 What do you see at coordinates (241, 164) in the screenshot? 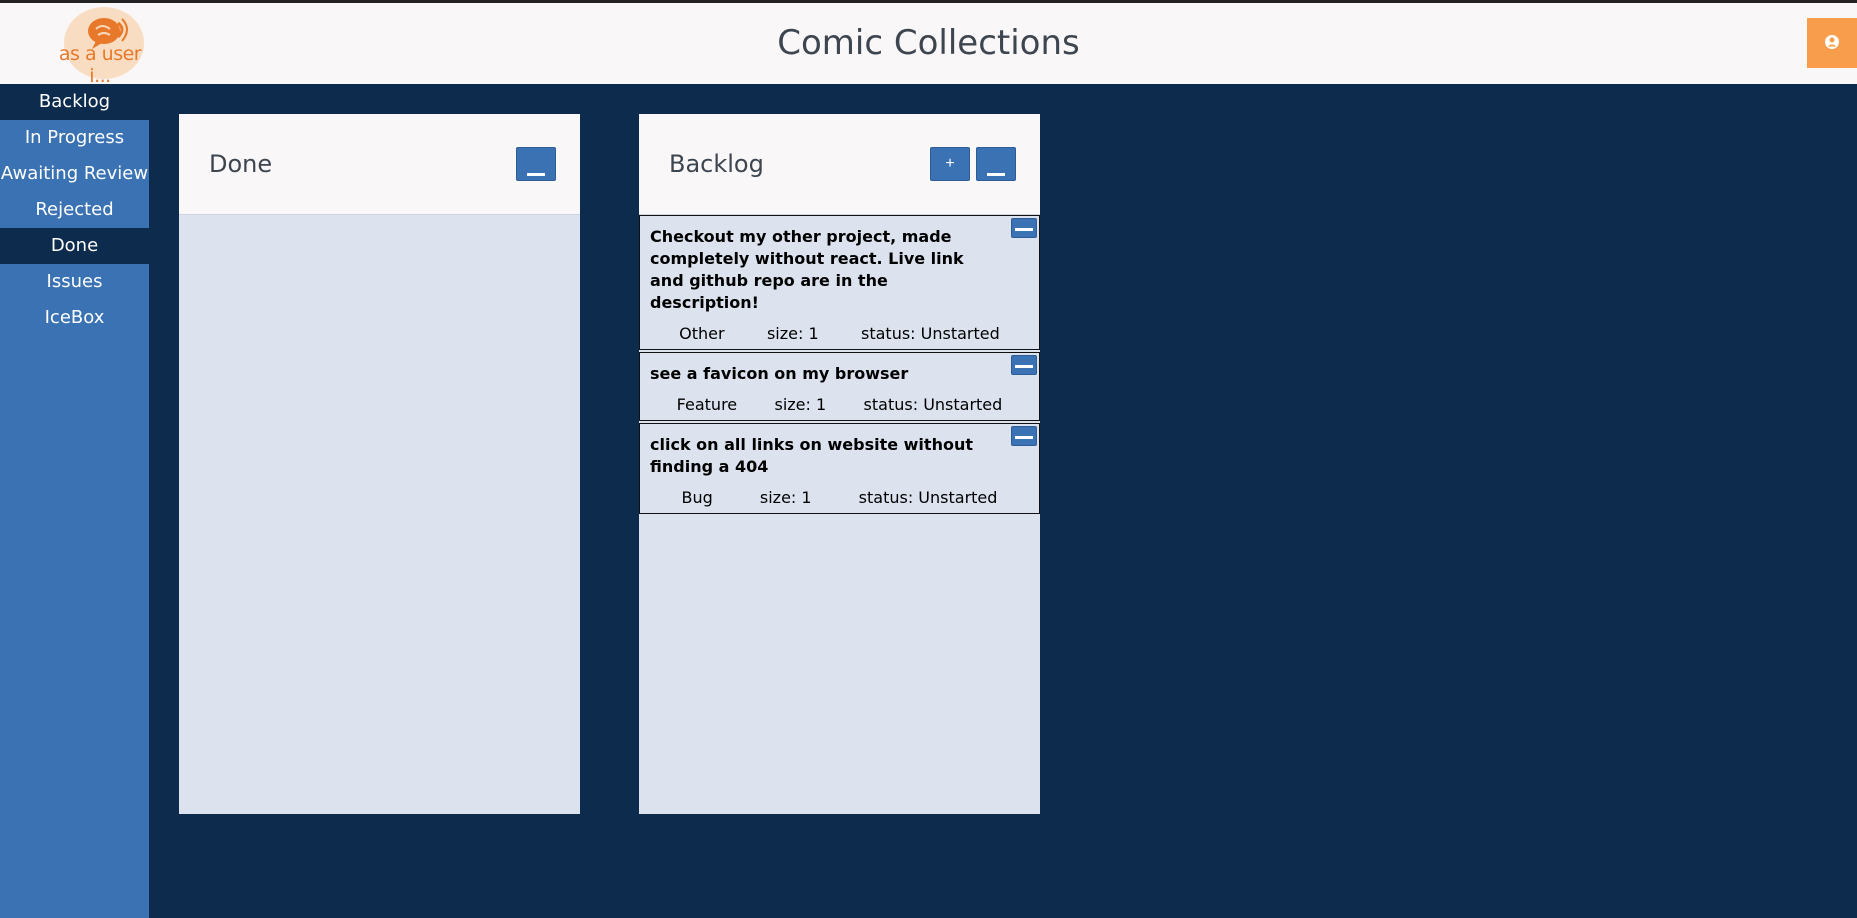
I see `column-title: Done` at bounding box center [241, 164].